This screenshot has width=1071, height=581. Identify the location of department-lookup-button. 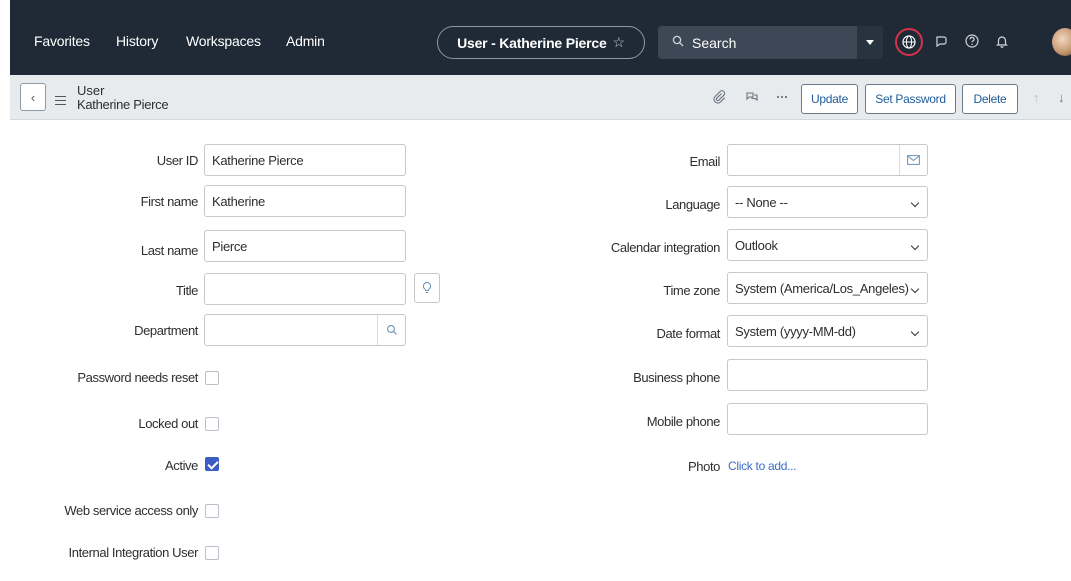
(391, 330).